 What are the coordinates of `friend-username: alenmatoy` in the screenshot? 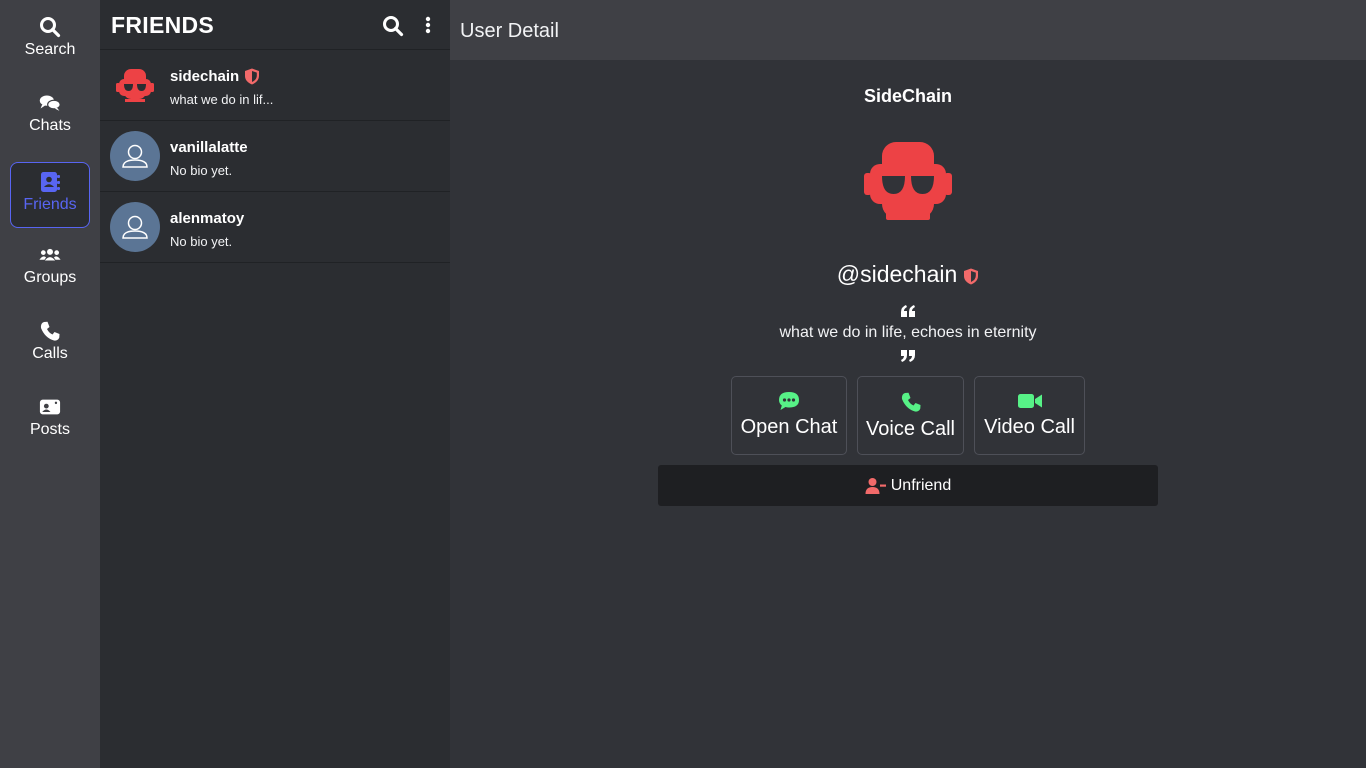 It's located at (207, 218).